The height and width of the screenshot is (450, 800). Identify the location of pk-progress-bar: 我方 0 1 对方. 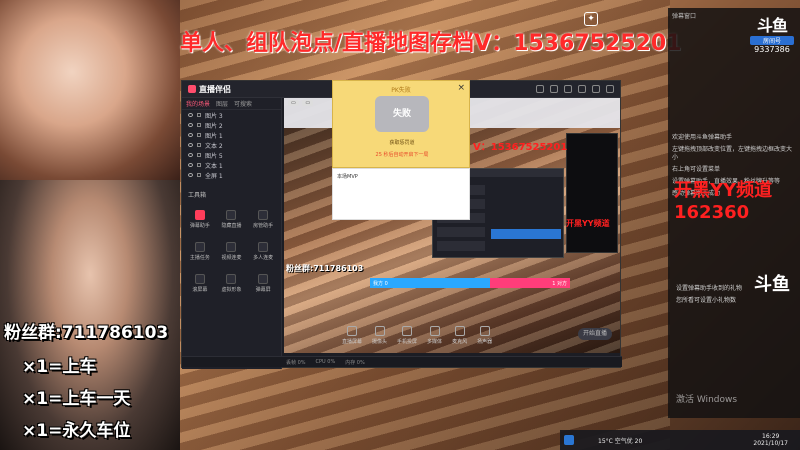
(470, 283).